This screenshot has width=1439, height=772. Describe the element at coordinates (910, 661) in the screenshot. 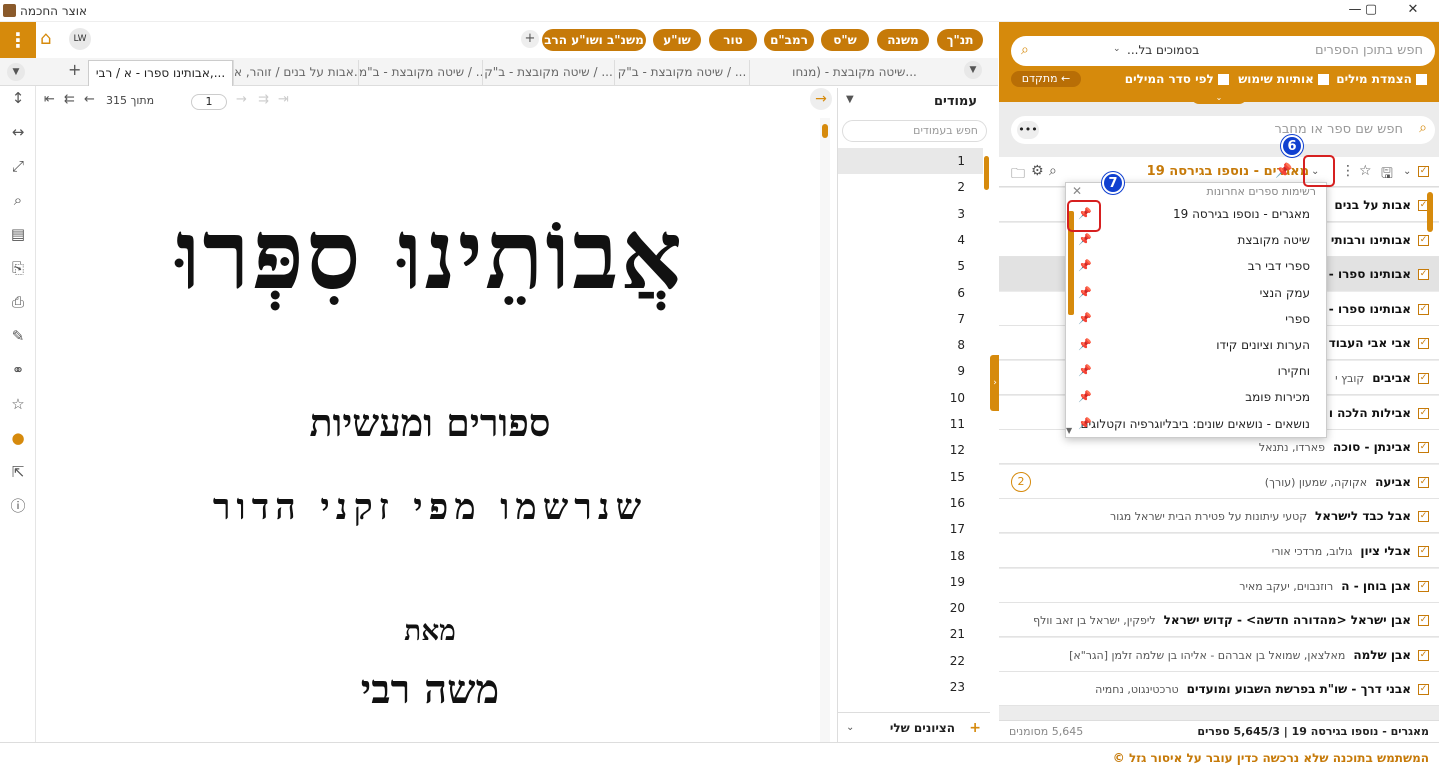

I see `page-row: 22` at that location.